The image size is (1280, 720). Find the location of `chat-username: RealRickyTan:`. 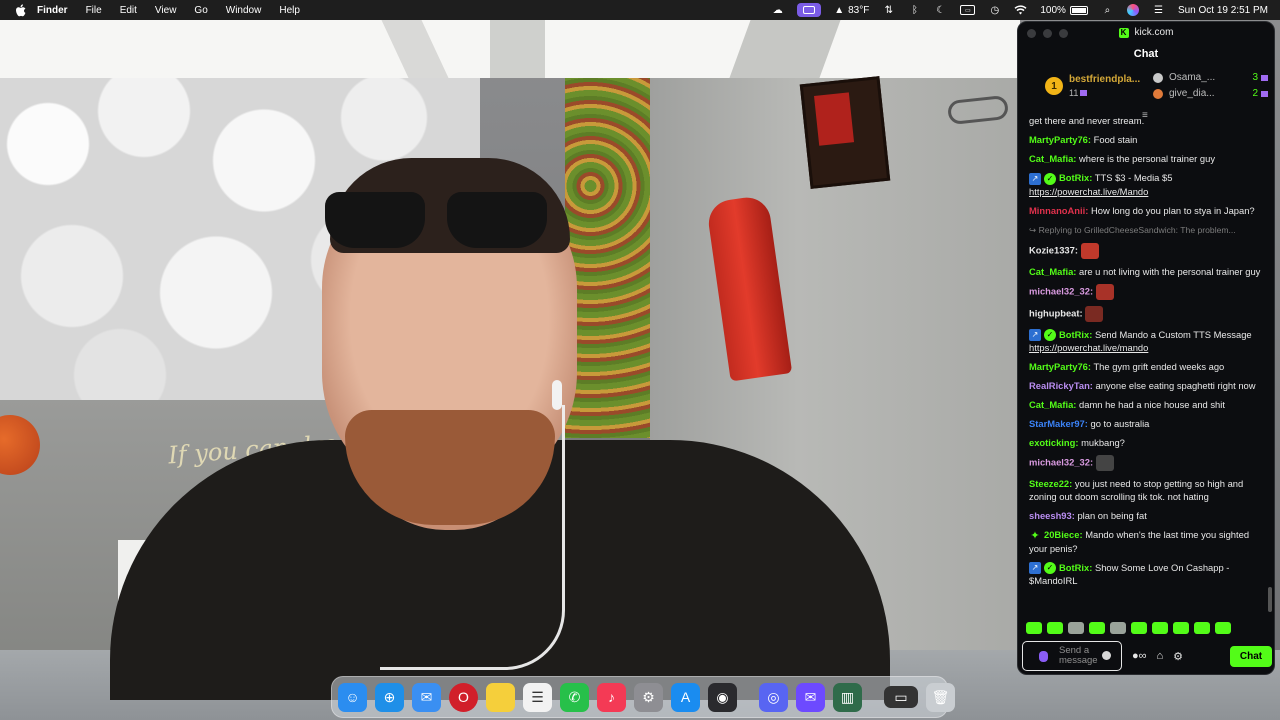

chat-username: RealRickyTan: is located at coordinates (1061, 385).